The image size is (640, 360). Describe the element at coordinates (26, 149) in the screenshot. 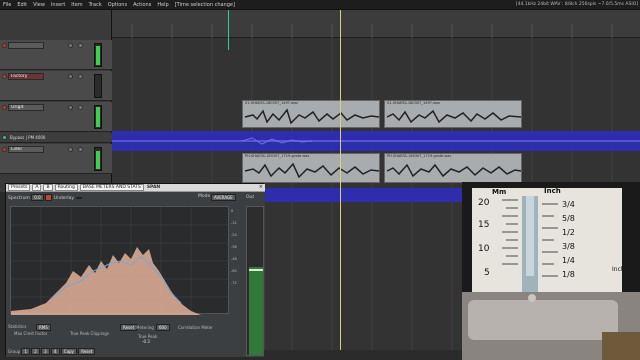

I see `track-5-name: Lider` at that location.